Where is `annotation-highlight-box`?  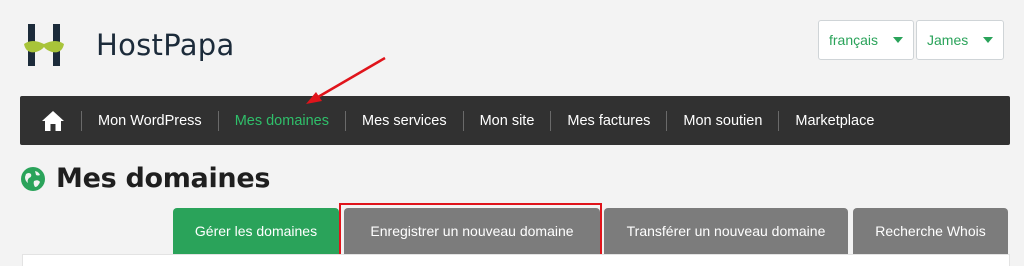
annotation-highlight-box is located at coordinates (470, 231).